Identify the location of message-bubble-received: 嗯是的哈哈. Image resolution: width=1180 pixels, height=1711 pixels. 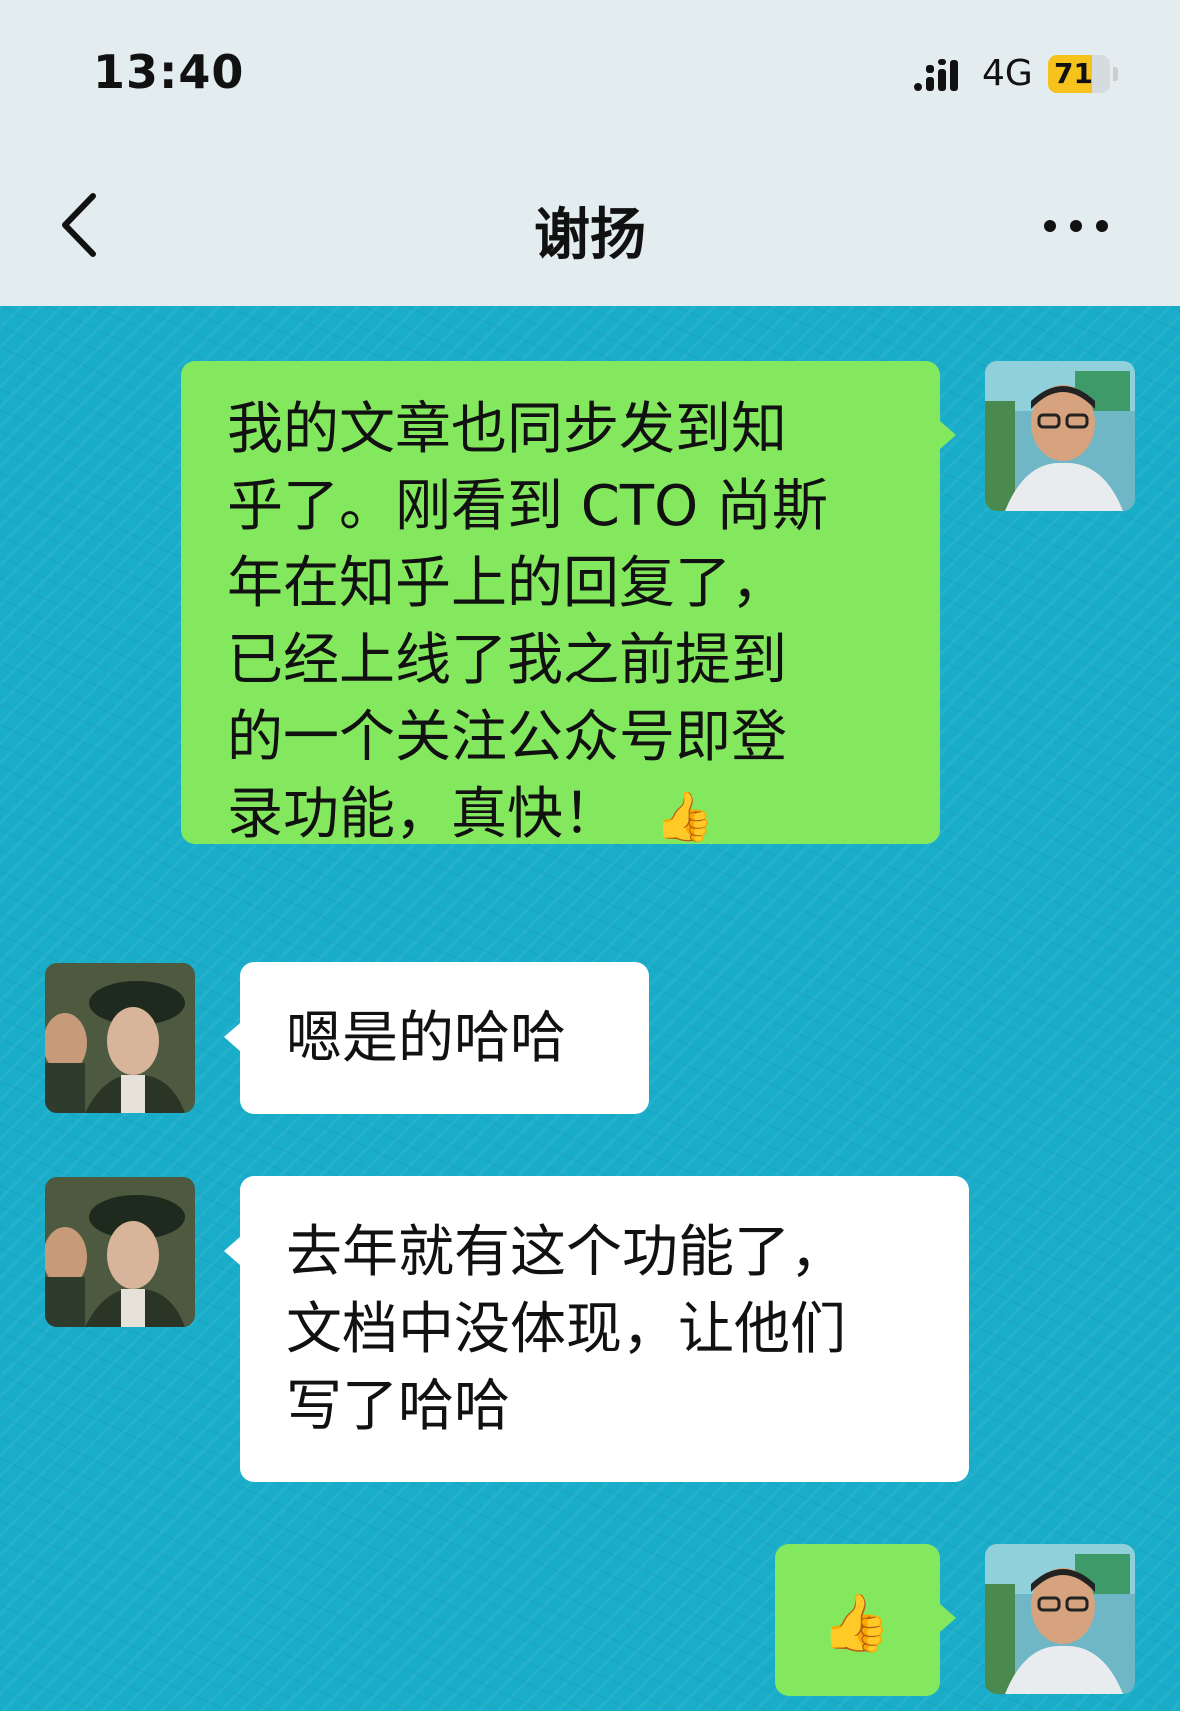
(444, 1038).